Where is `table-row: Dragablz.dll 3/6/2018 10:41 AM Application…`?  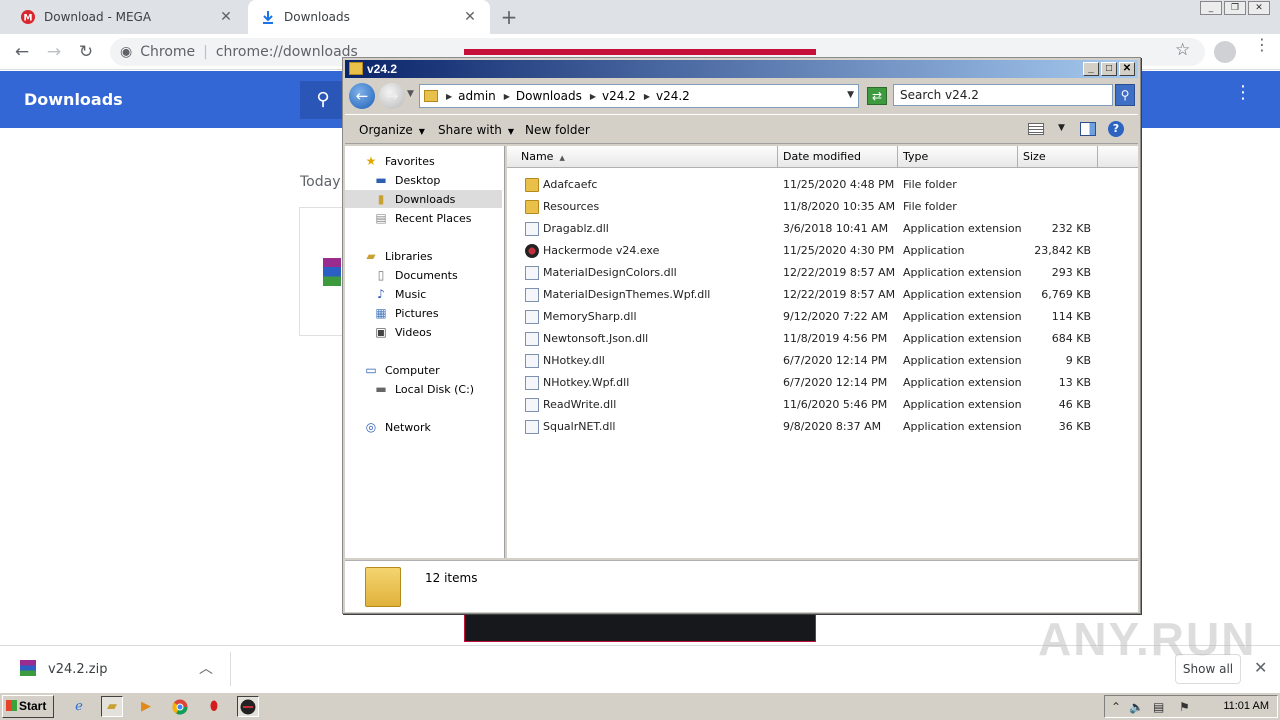 table-row: Dragablz.dll 3/6/2018 10:41 AM Application… is located at coordinates (822, 229).